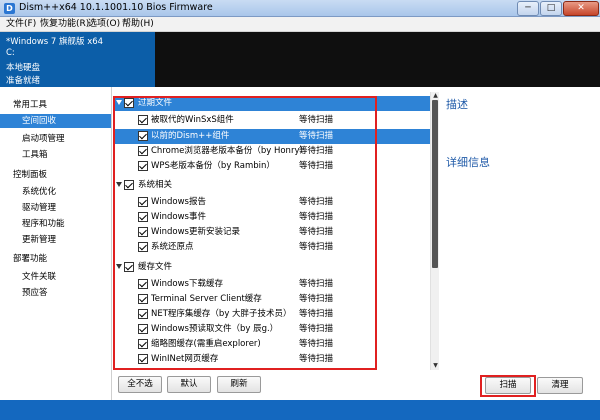 Image resolution: width=600 pixels, height=420 pixels. Describe the element at coordinates (528, 8) in the screenshot. I see `minimize-button: ─` at that location.